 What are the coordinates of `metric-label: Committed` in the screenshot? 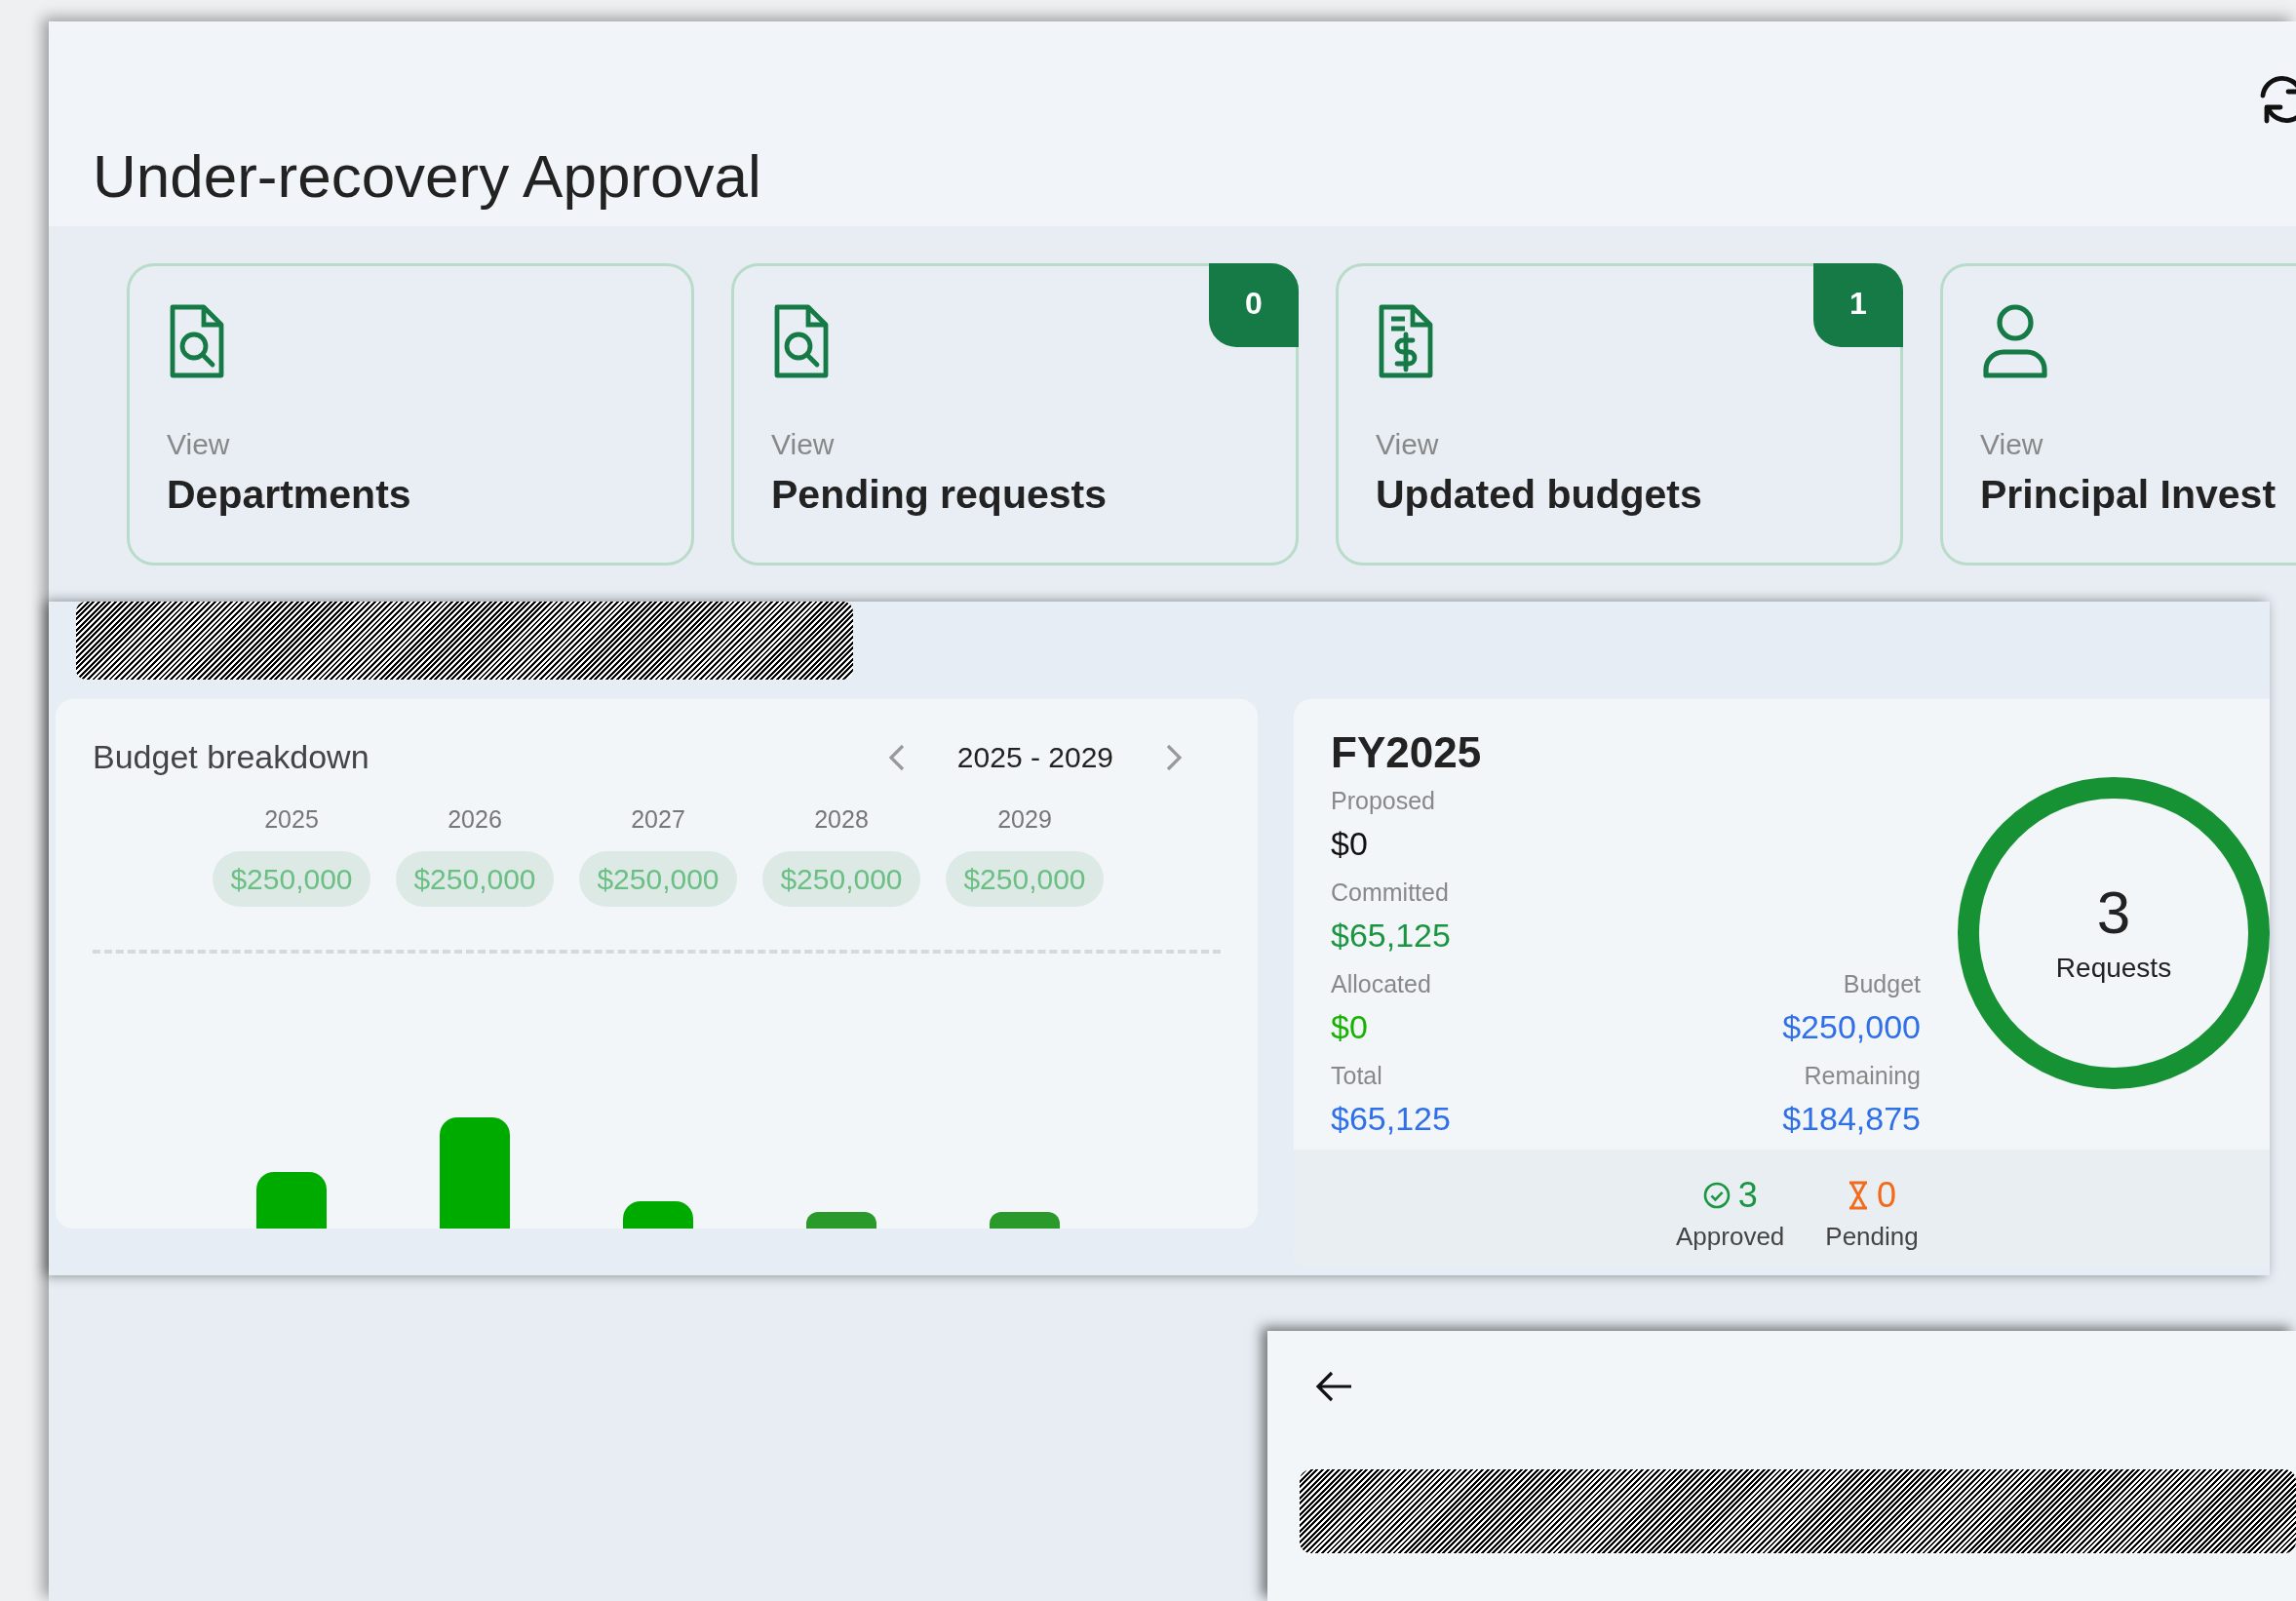 It's located at (1390, 893).